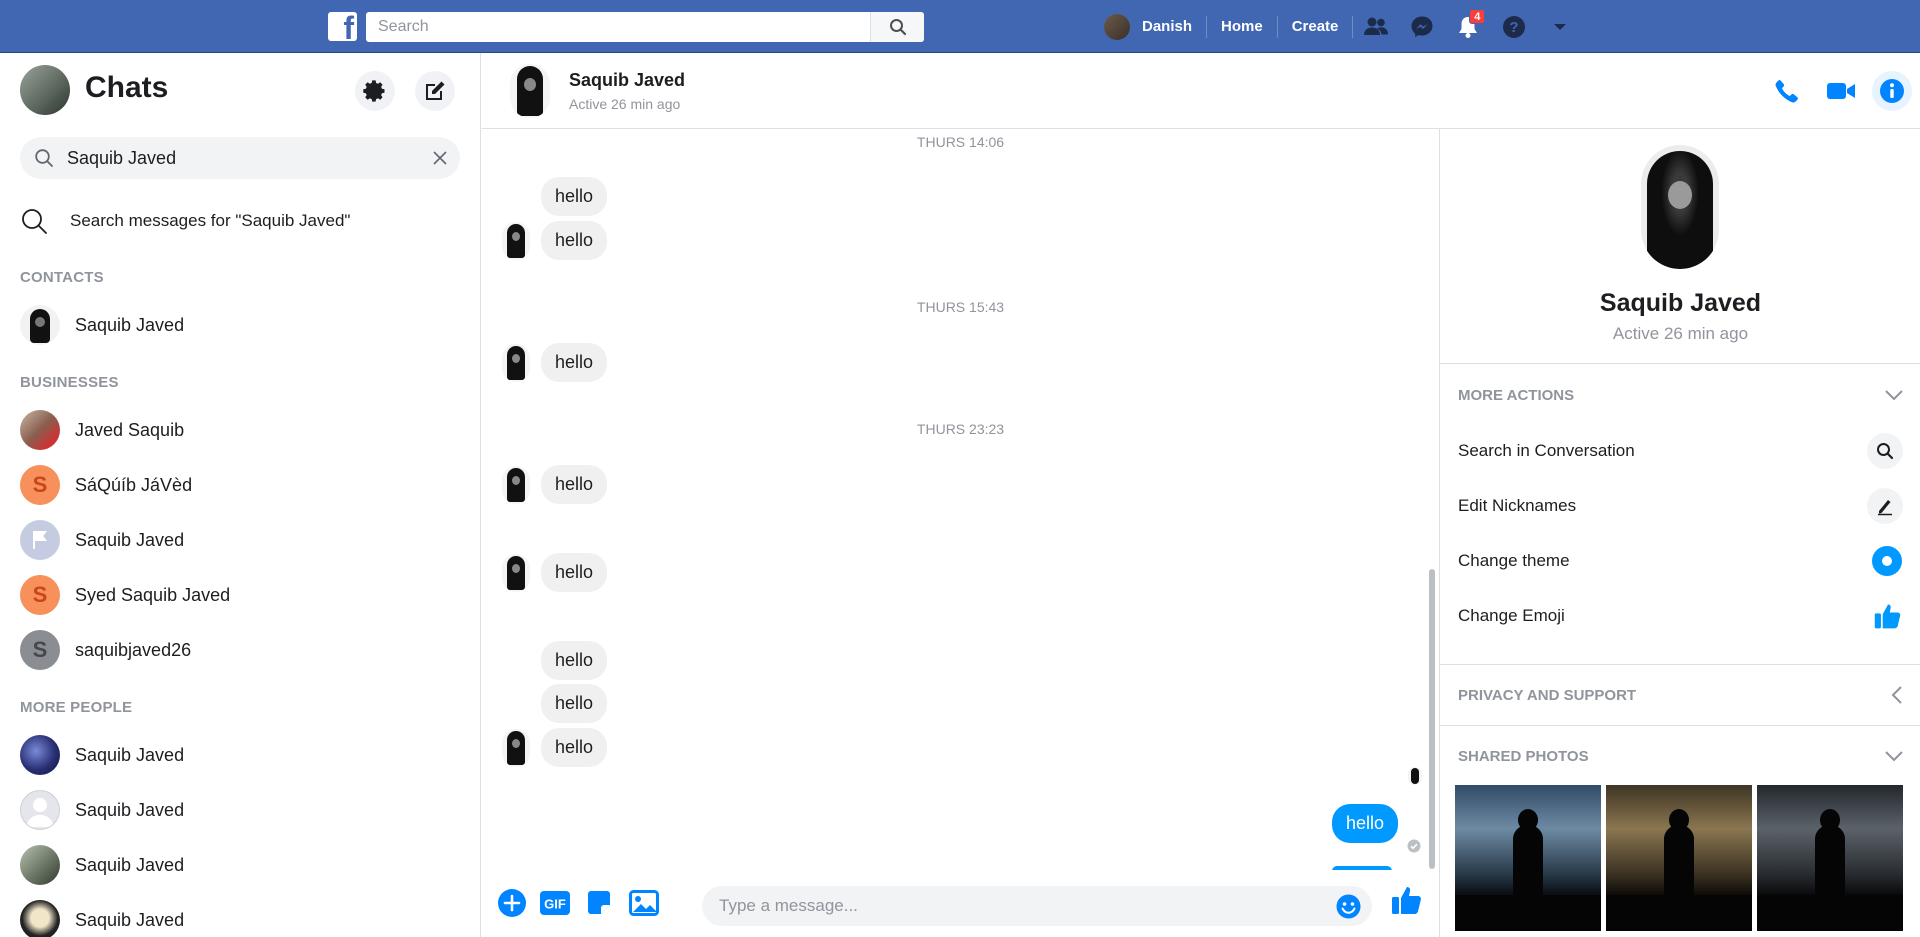  Describe the element at coordinates (1468, 26) in the screenshot. I see `notifications-button: 4` at that location.